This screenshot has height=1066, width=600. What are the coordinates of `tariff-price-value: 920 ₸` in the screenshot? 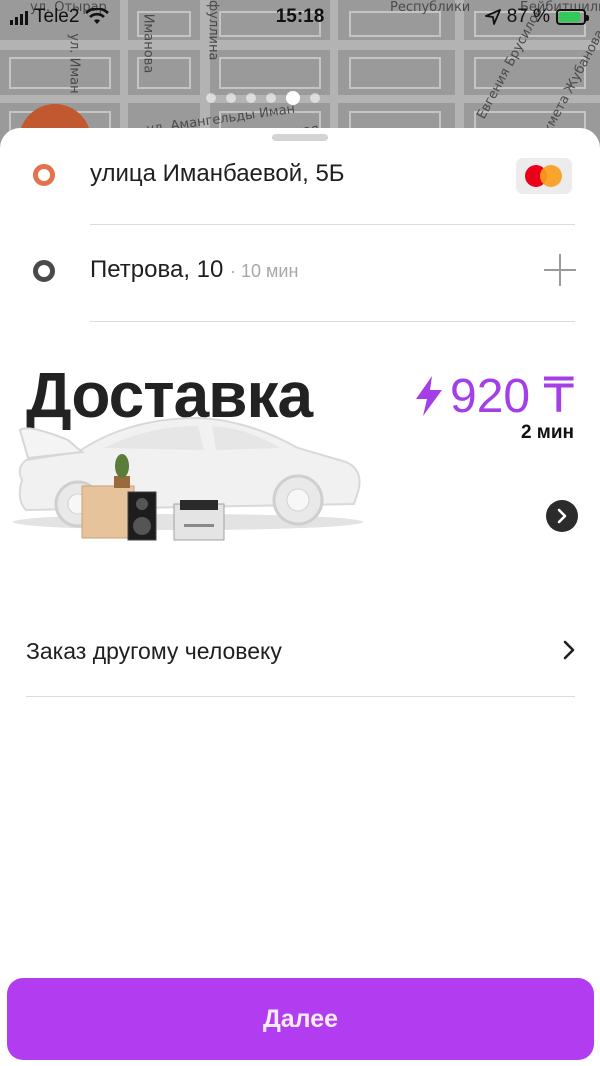 It's located at (512, 396).